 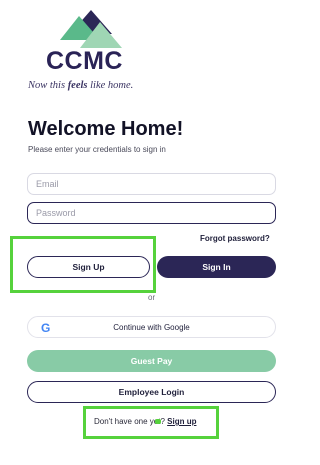 What do you see at coordinates (216, 267) in the screenshot?
I see `sign-in-button: Sign In` at bounding box center [216, 267].